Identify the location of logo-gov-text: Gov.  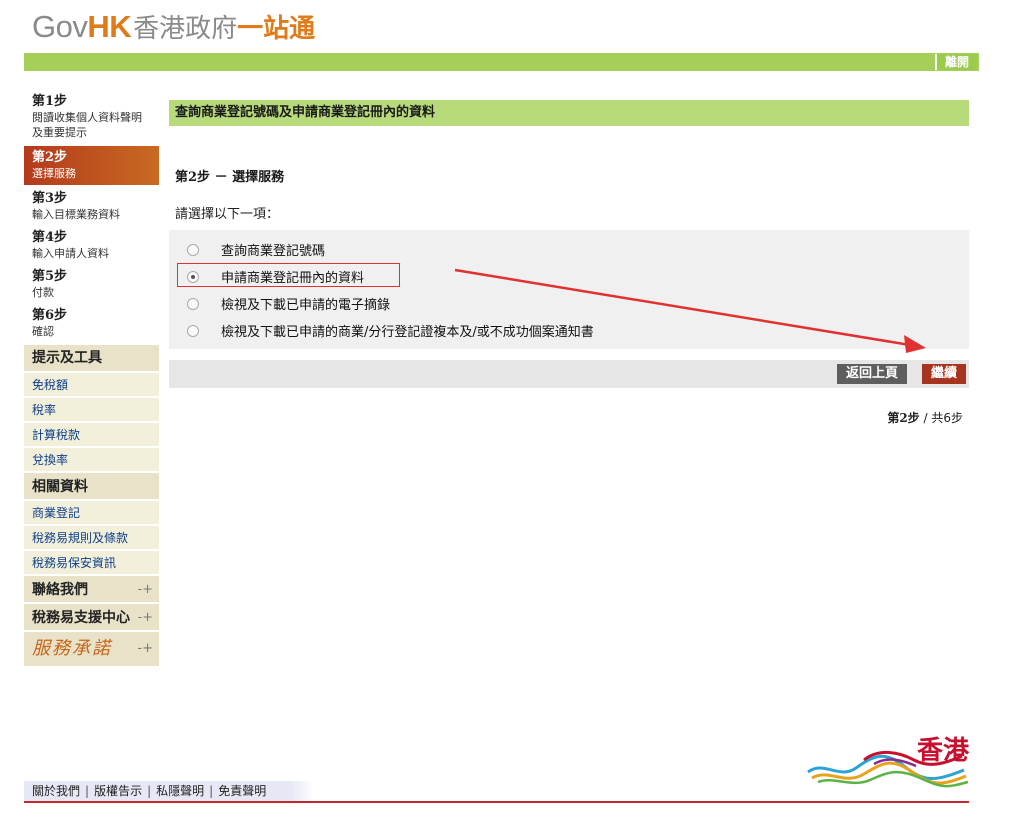
(60, 26).